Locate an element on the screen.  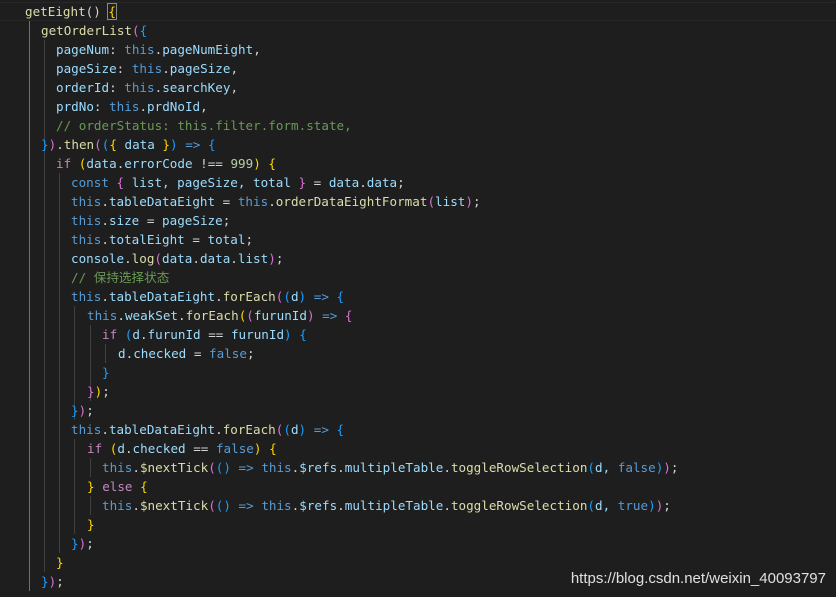
code-line: // orderStatus: this.filter.form.state, is located at coordinates (204, 125).